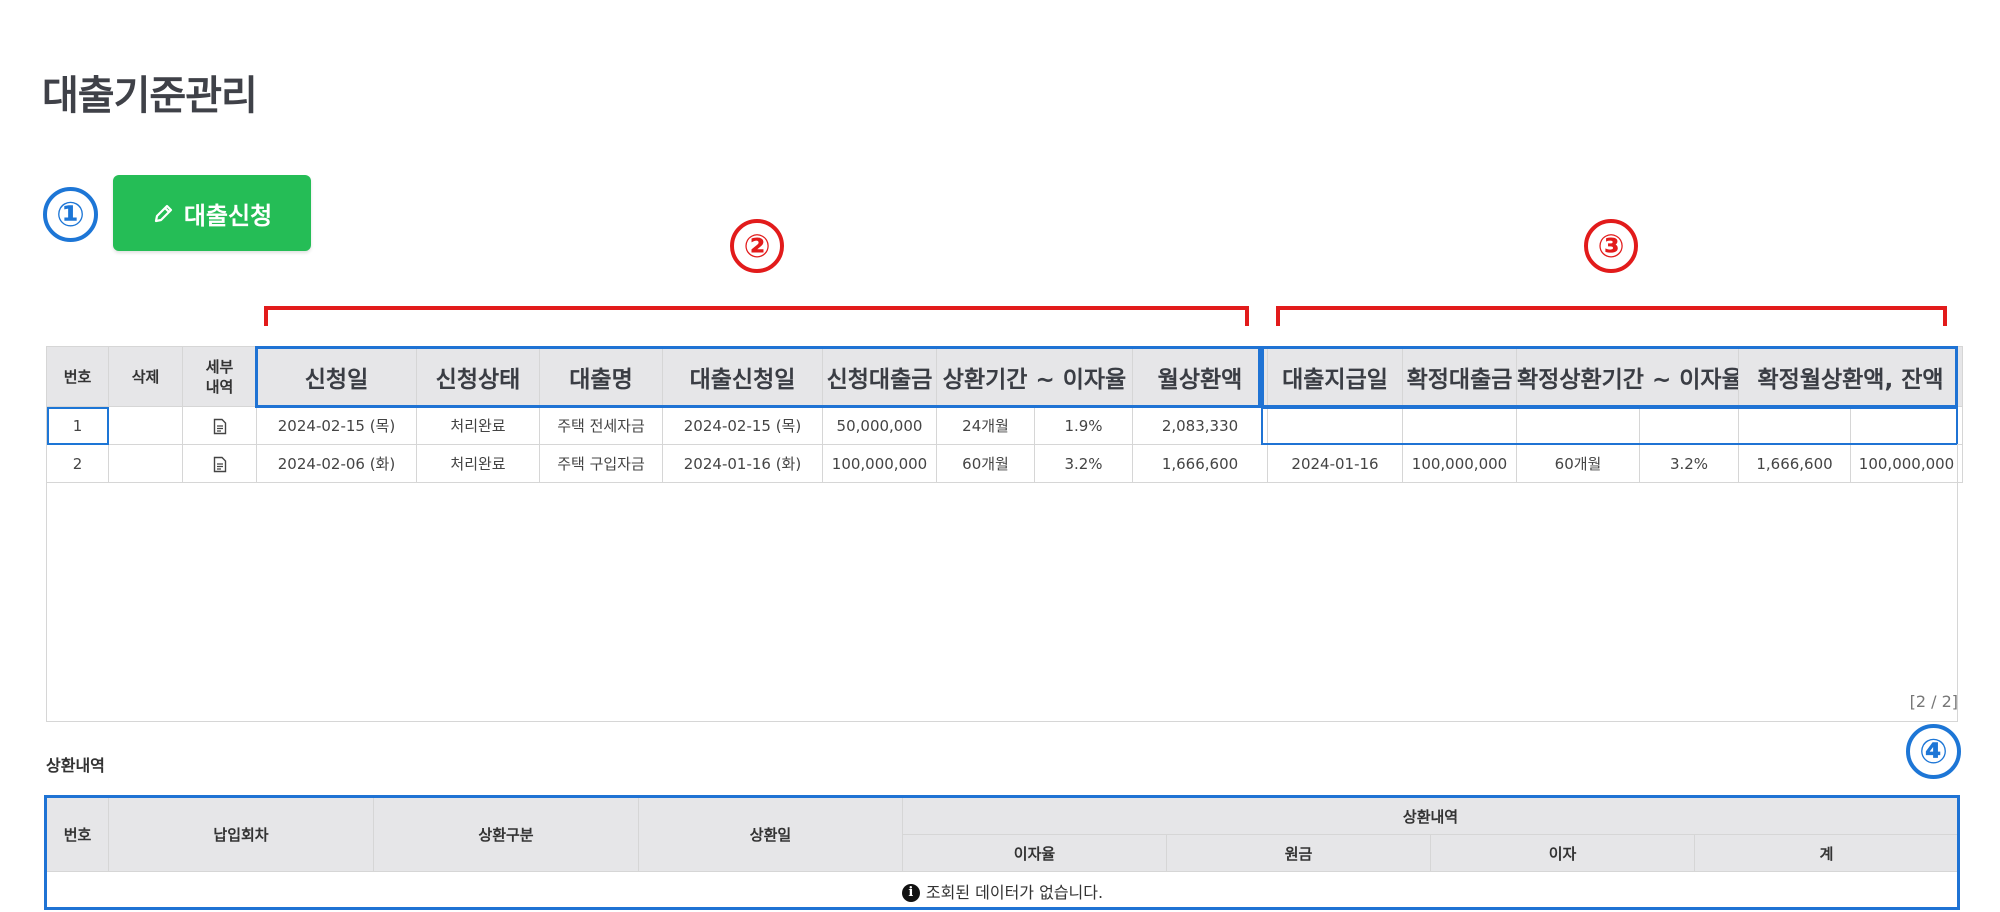  What do you see at coordinates (1562, 853) in the screenshot?
I see `repay-header-interest: 이자` at bounding box center [1562, 853].